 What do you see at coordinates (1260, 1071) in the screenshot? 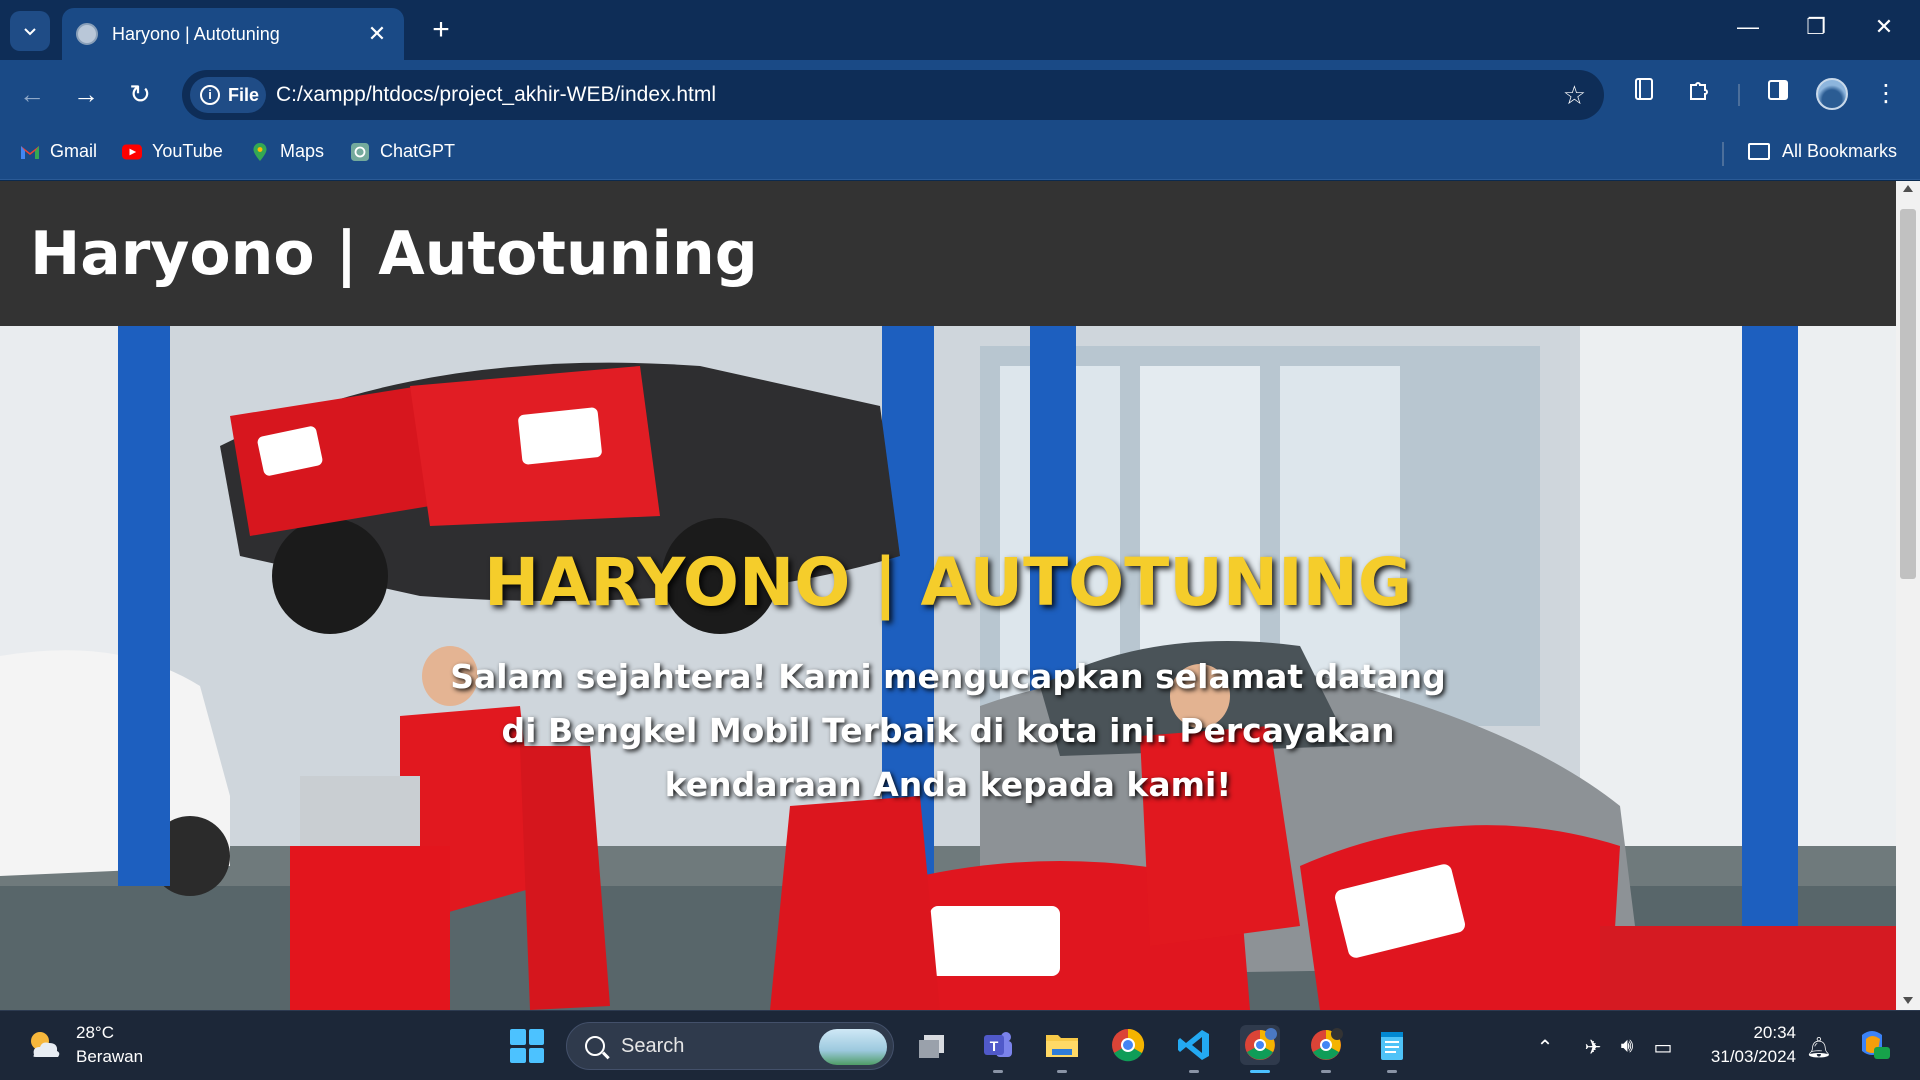
I see `active-indicator` at bounding box center [1260, 1071].